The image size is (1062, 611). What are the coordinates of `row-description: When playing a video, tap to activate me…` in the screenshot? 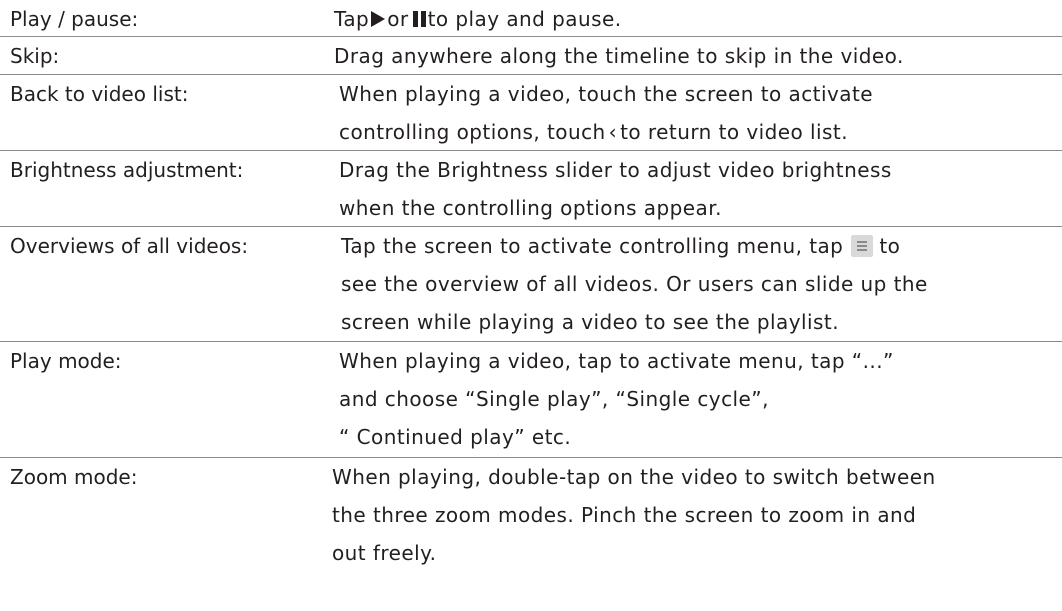 It's located at (616, 399).